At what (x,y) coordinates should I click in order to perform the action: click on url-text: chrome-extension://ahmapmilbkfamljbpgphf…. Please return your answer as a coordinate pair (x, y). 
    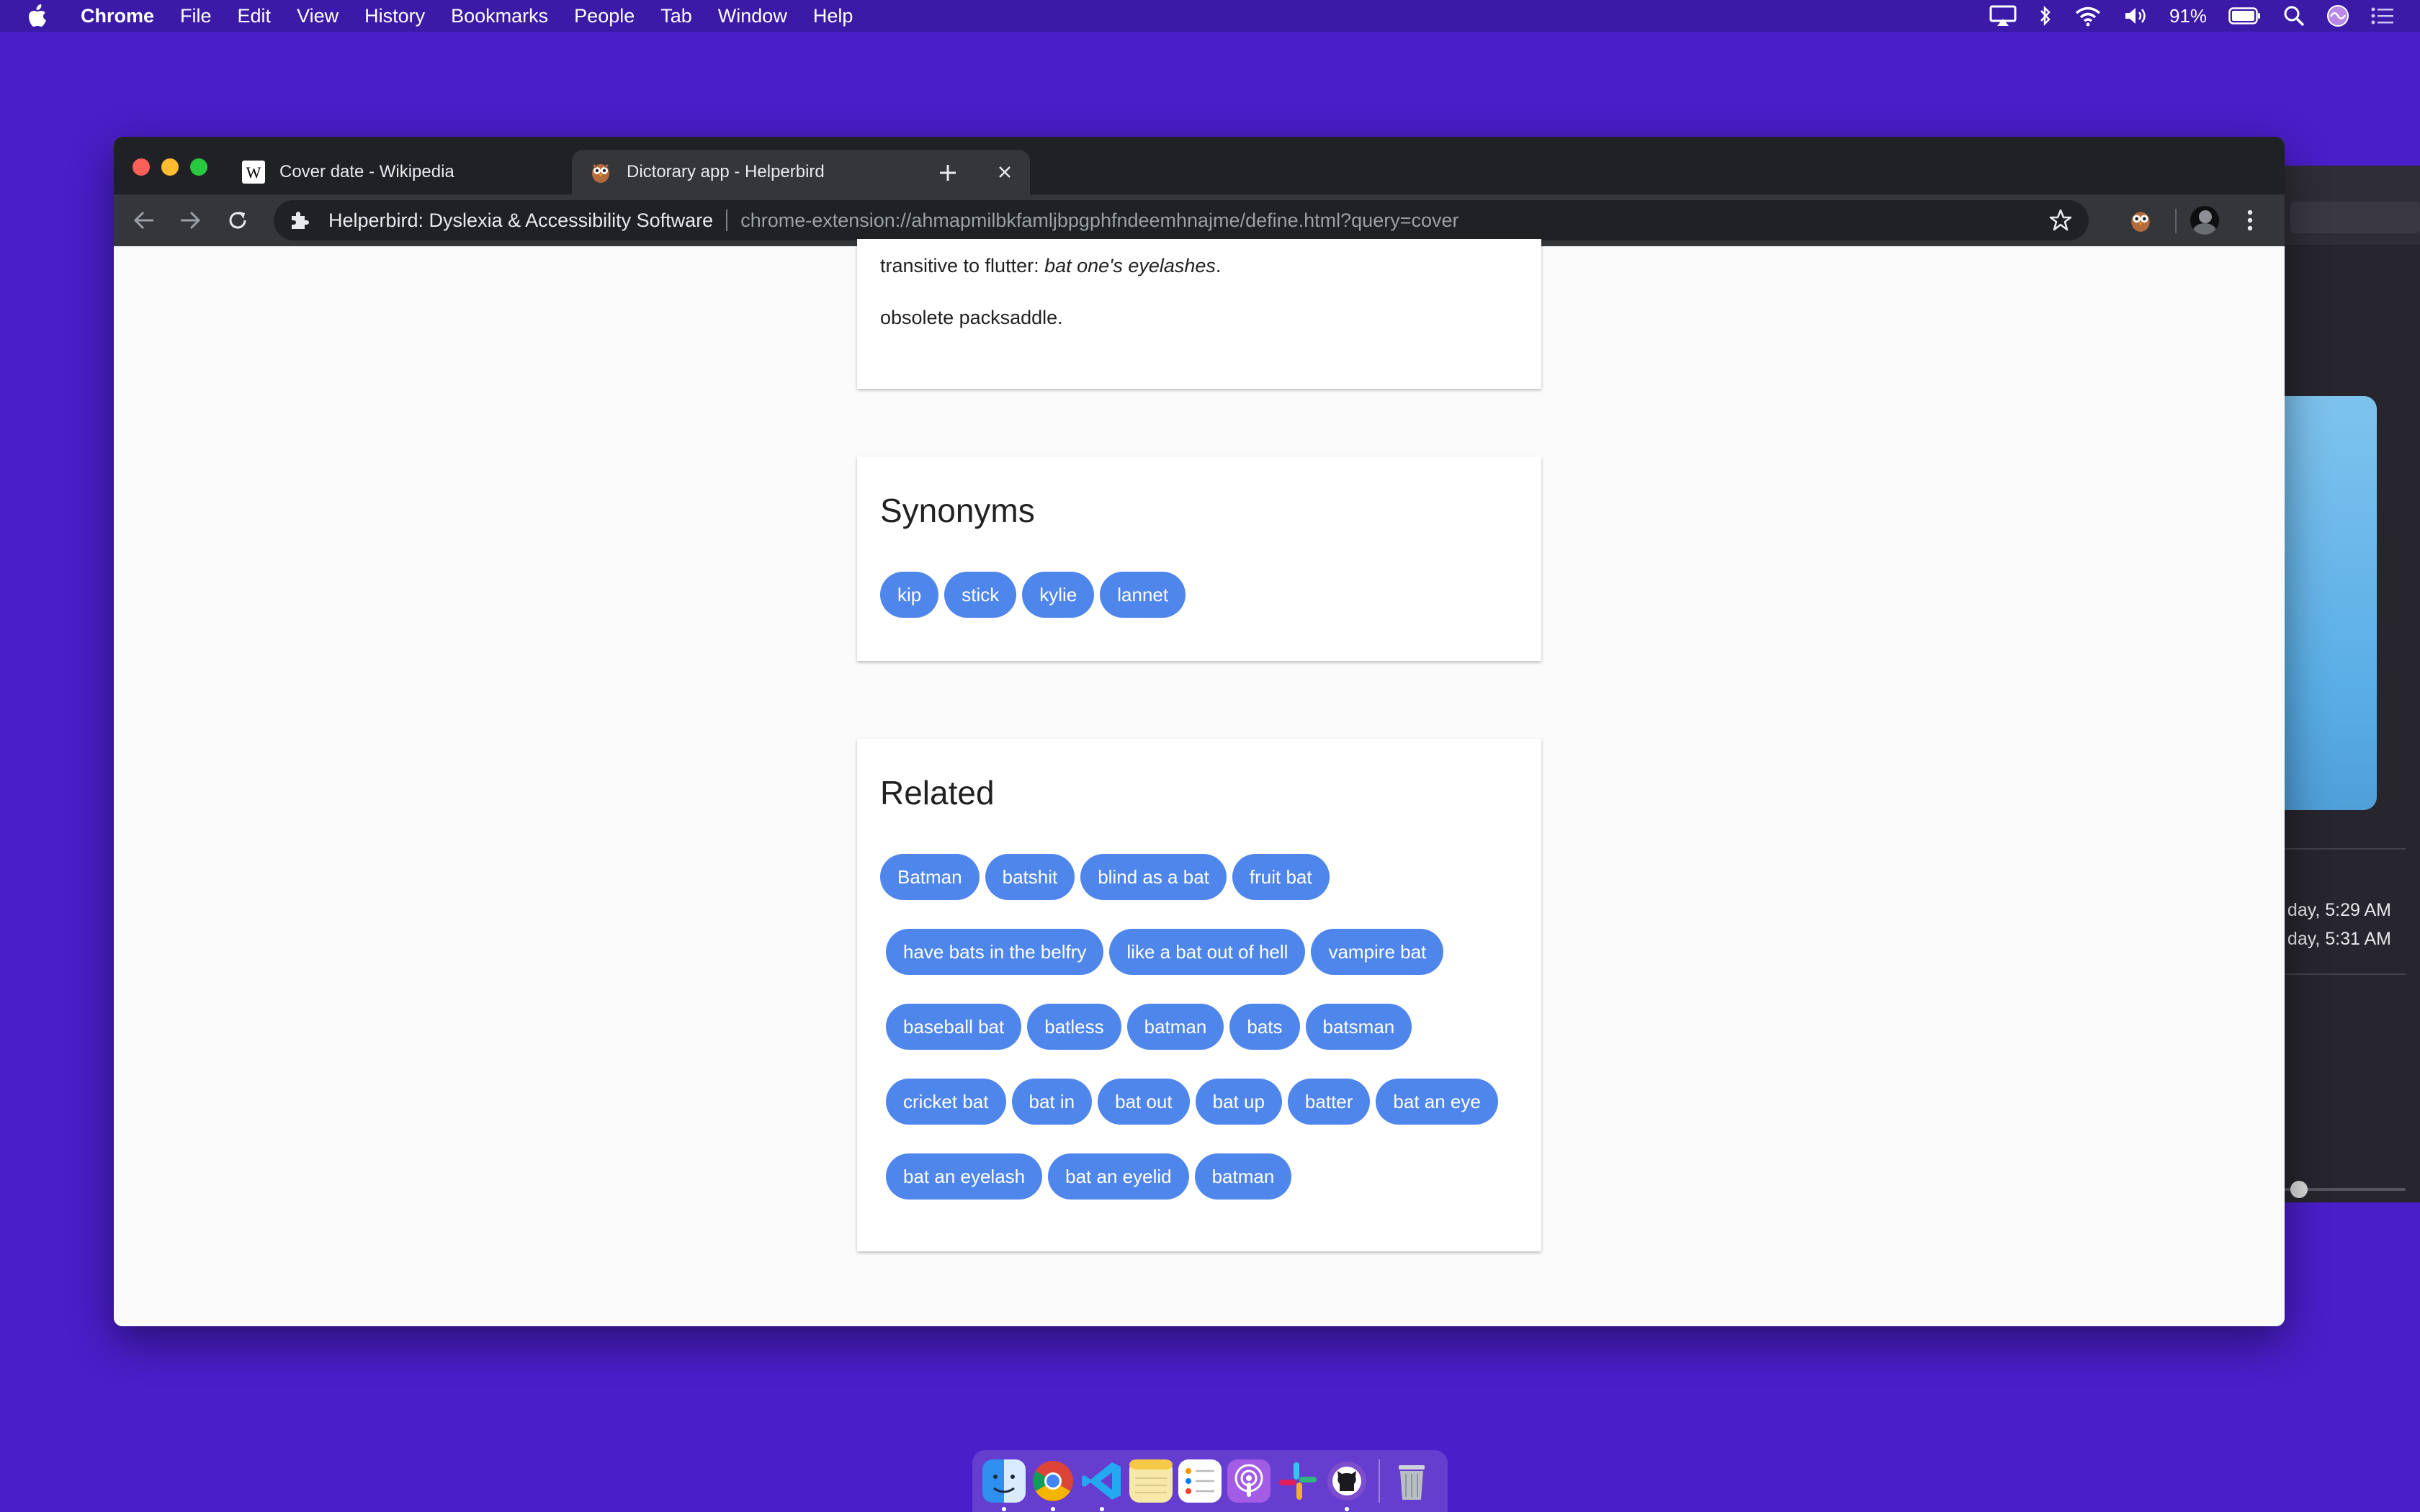
    Looking at the image, I should click on (1099, 221).